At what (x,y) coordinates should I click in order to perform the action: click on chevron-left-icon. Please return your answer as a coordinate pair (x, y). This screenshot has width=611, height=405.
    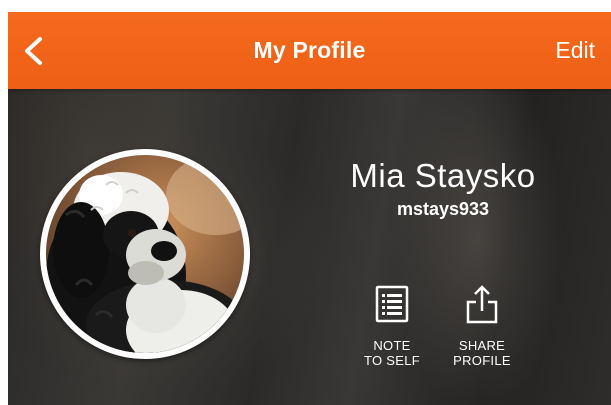
    Looking at the image, I should click on (33, 51).